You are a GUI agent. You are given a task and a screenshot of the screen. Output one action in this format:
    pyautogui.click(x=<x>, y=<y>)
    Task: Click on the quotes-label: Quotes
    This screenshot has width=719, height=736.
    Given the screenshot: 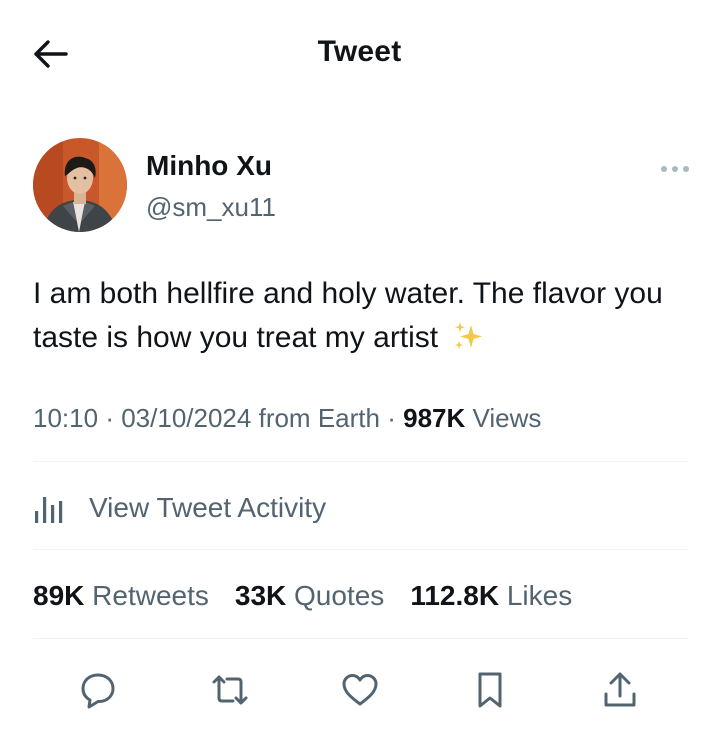 What is the action you would take?
    pyautogui.click(x=339, y=595)
    